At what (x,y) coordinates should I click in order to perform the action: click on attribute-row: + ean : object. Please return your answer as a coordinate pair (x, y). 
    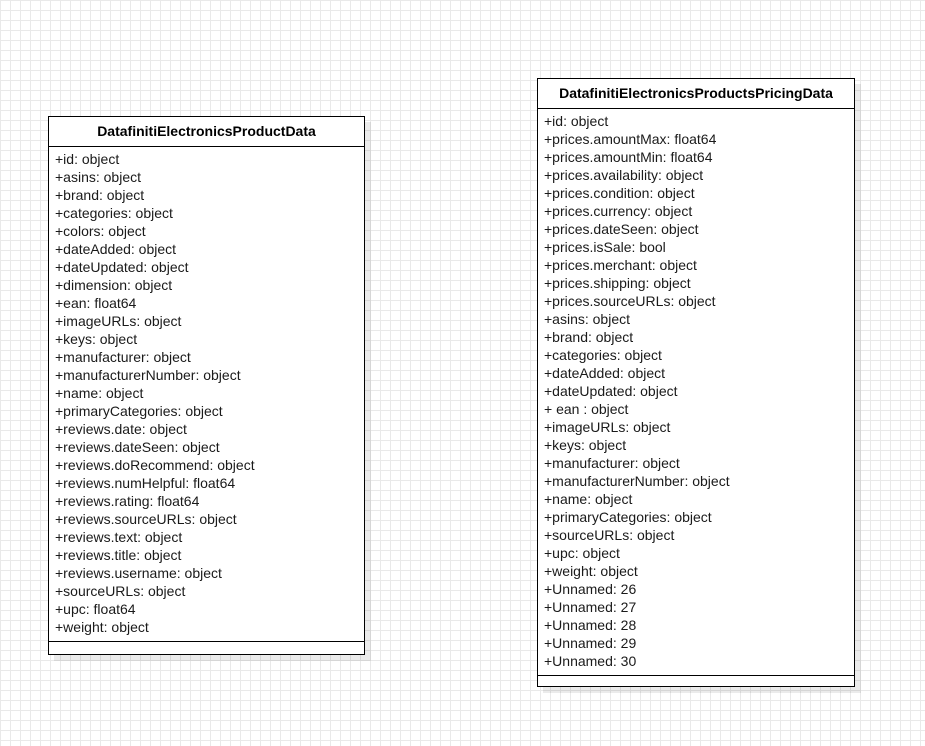
    Looking at the image, I should click on (586, 409).